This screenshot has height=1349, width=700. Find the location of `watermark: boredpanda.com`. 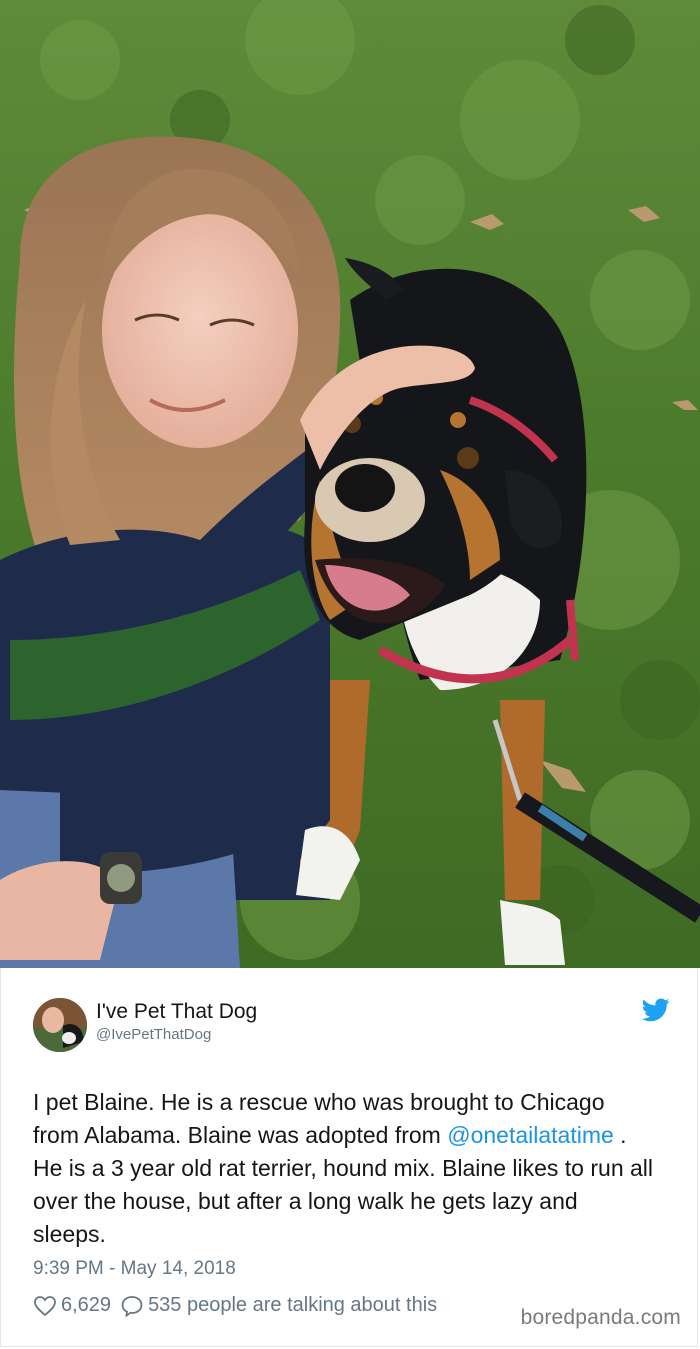

watermark: boredpanda.com is located at coordinates (600, 1317).